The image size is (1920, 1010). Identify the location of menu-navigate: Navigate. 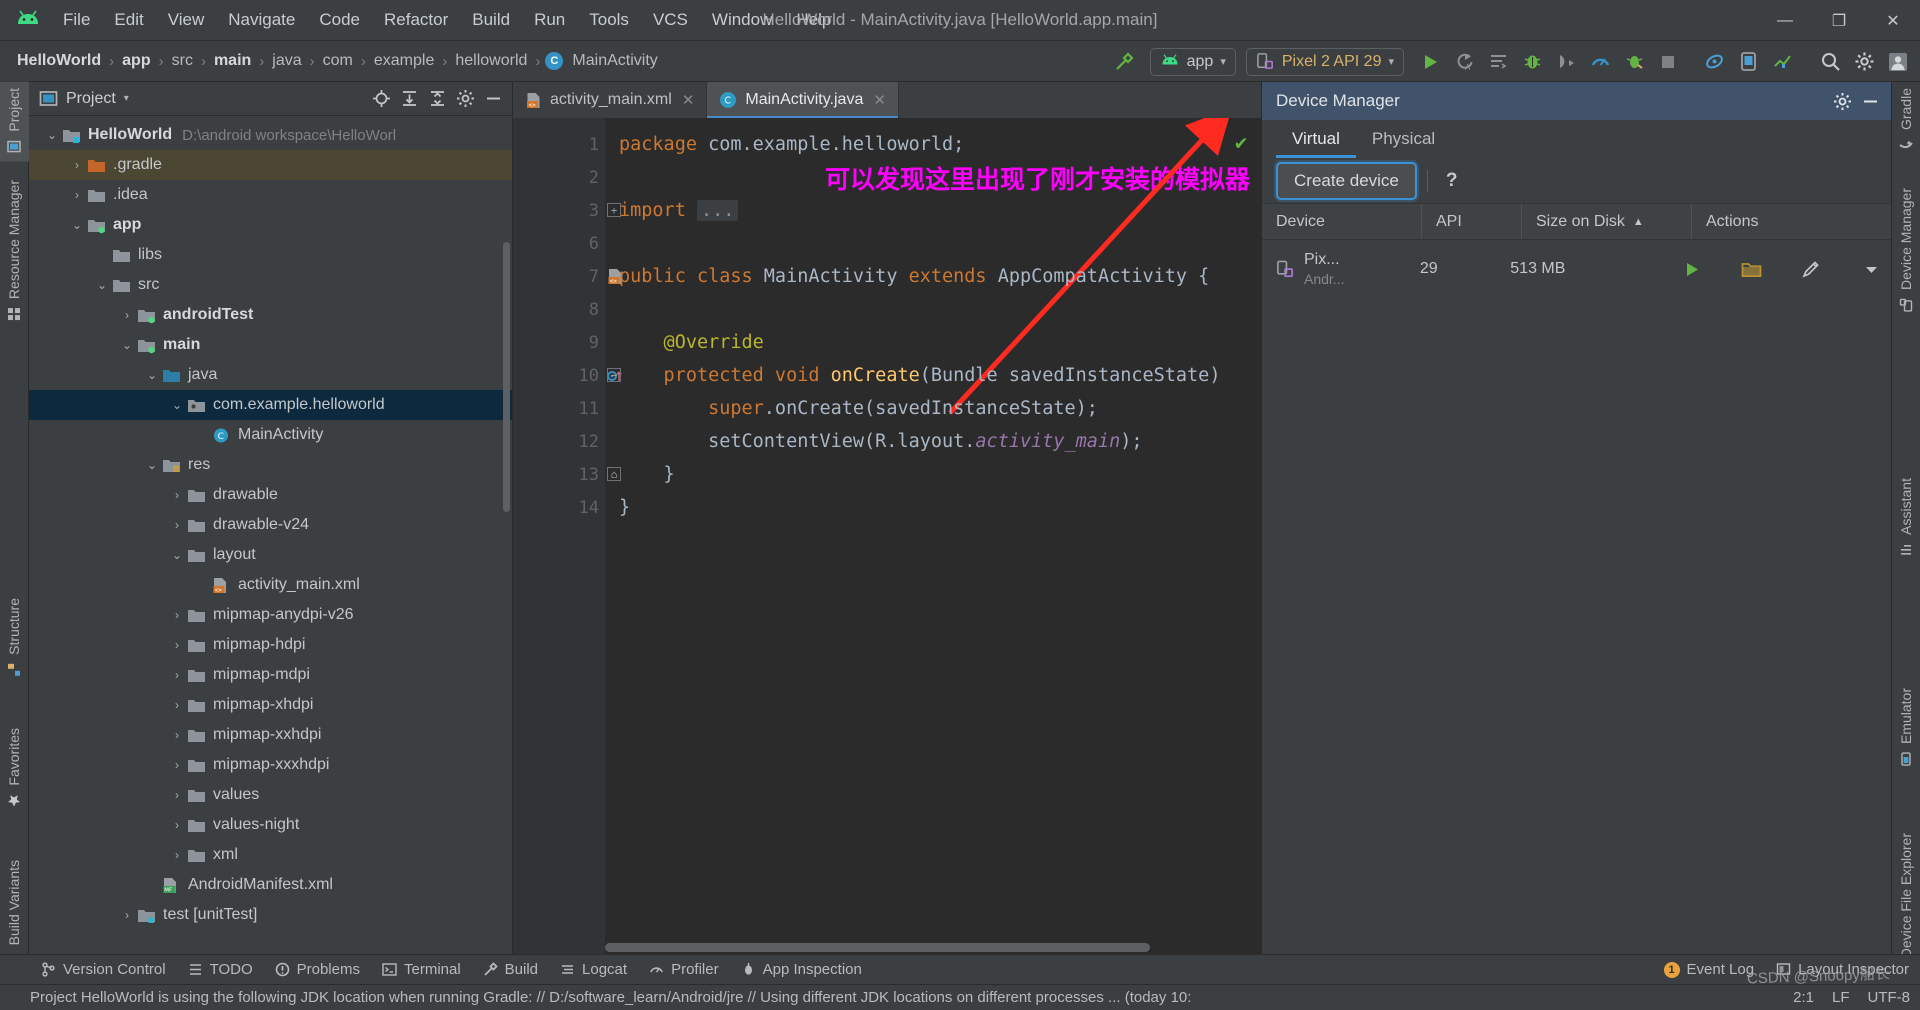
(261, 20).